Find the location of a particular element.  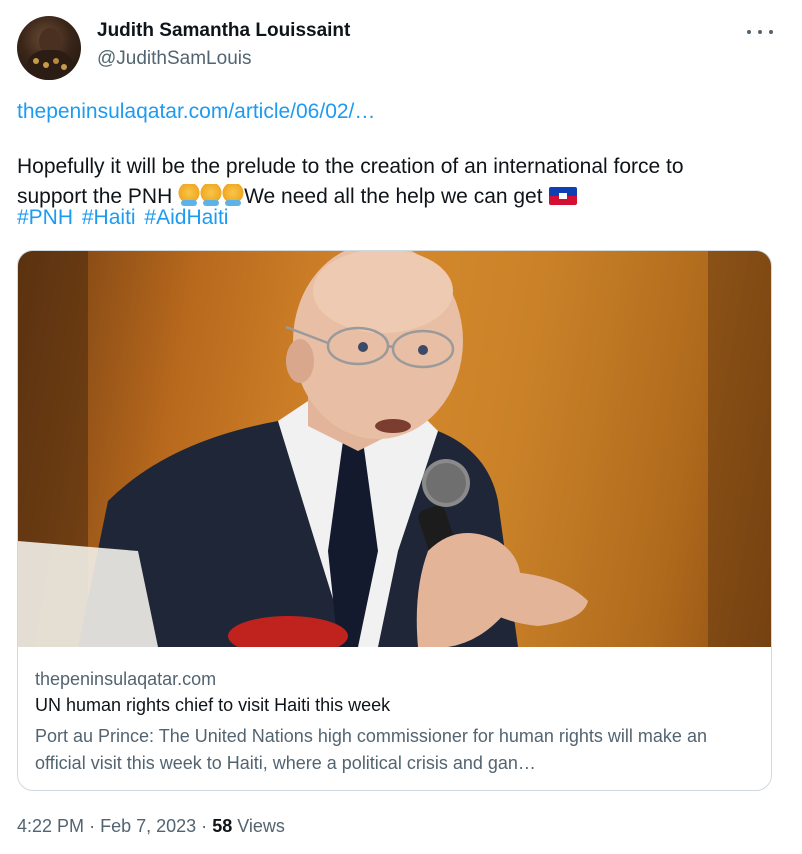

more-horizontal-icon is located at coordinates (760, 32).